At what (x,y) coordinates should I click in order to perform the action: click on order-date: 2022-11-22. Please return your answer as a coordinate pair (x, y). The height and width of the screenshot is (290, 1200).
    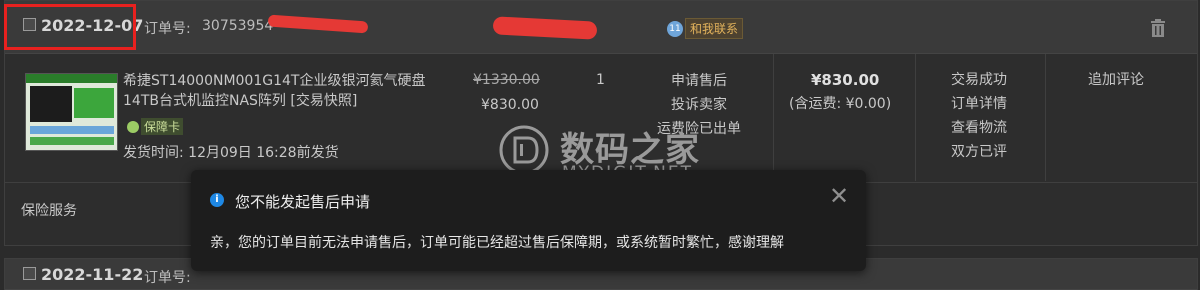
    Looking at the image, I should click on (92, 274).